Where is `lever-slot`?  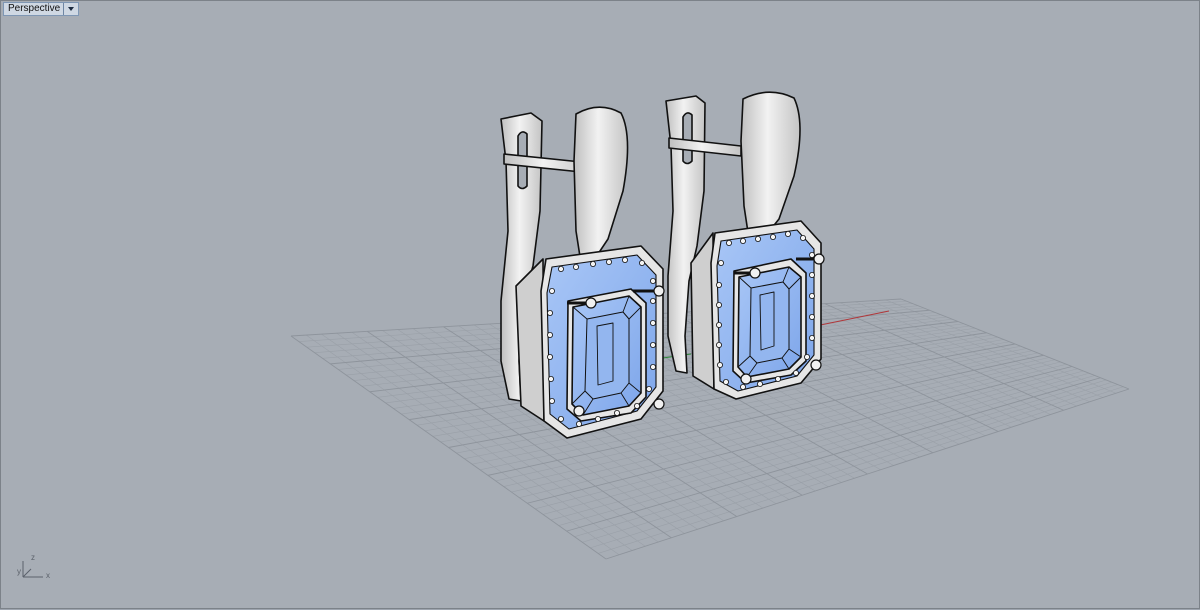
lever-slot is located at coordinates (687, 138).